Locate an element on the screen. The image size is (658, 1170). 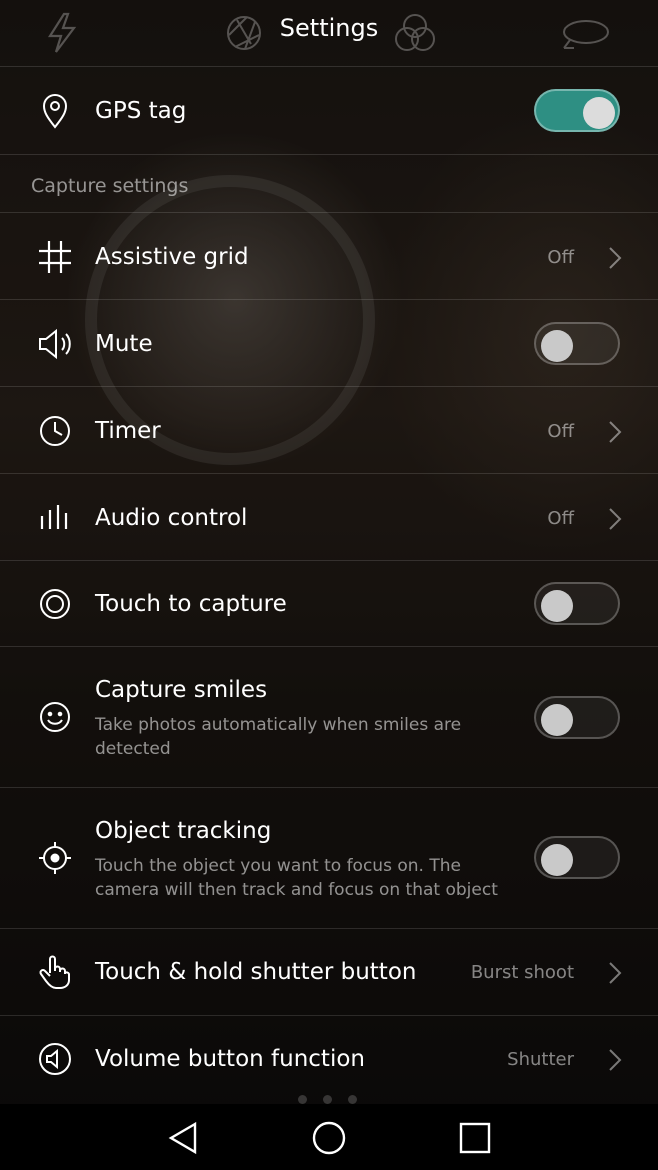
gps-tag-toggle is located at coordinates (577, 110).